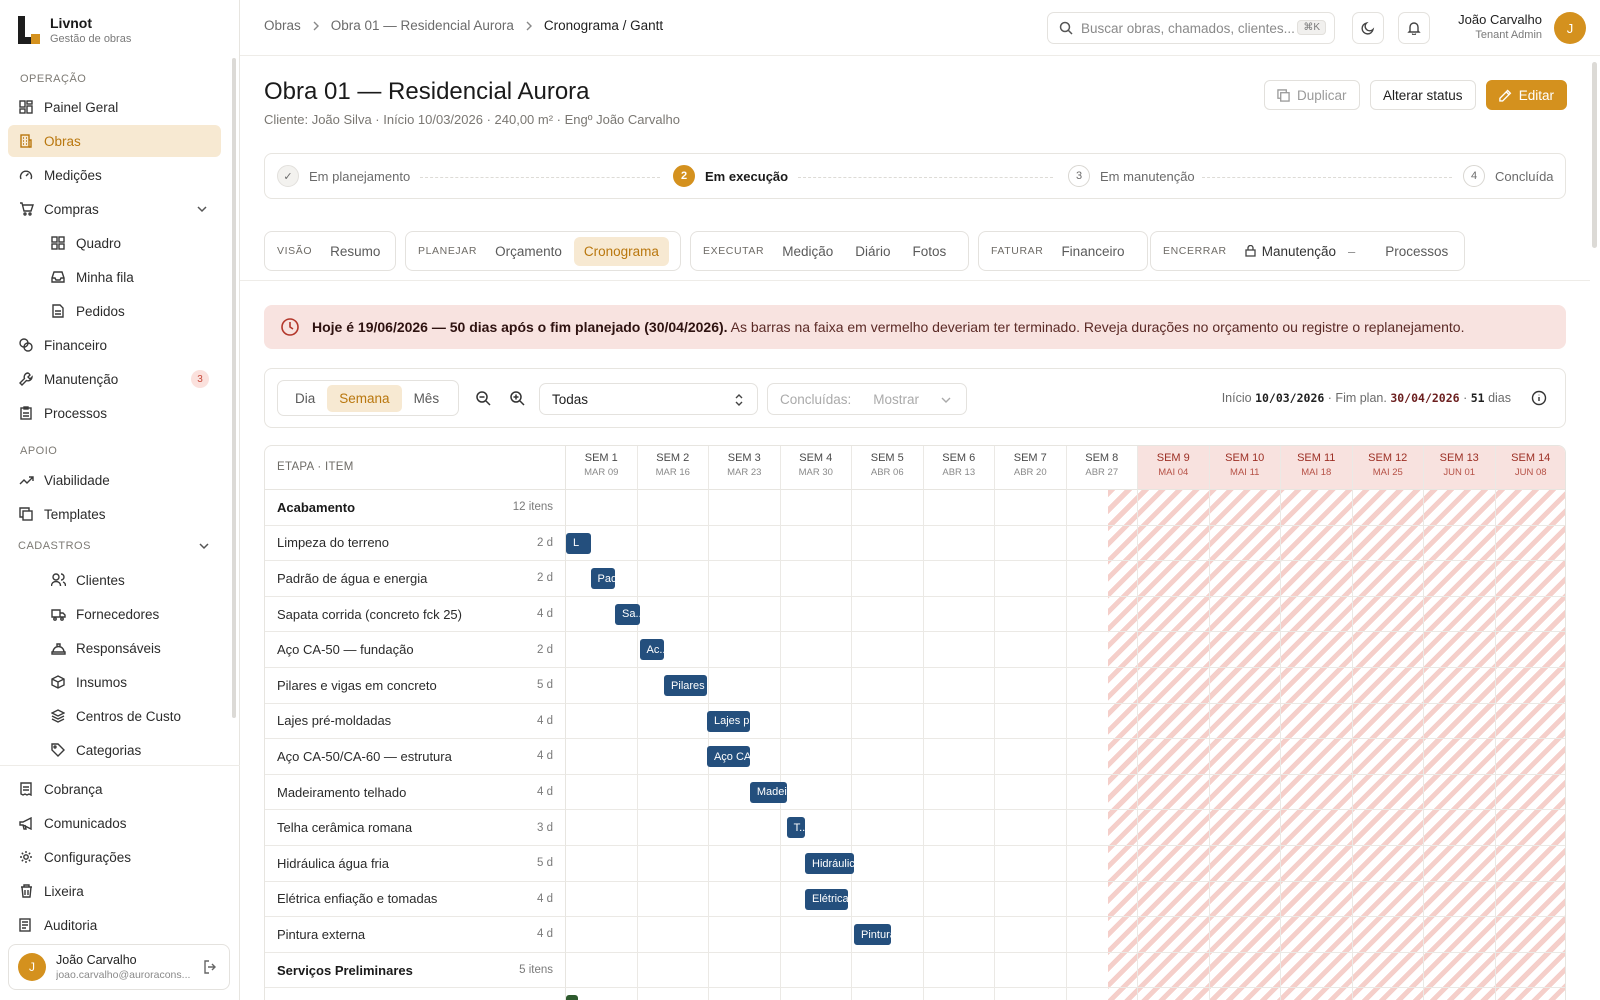  What do you see at coordinates (1539, 398) in the screenshot?
I see `info-icon` at bounding box center [1539, 398].